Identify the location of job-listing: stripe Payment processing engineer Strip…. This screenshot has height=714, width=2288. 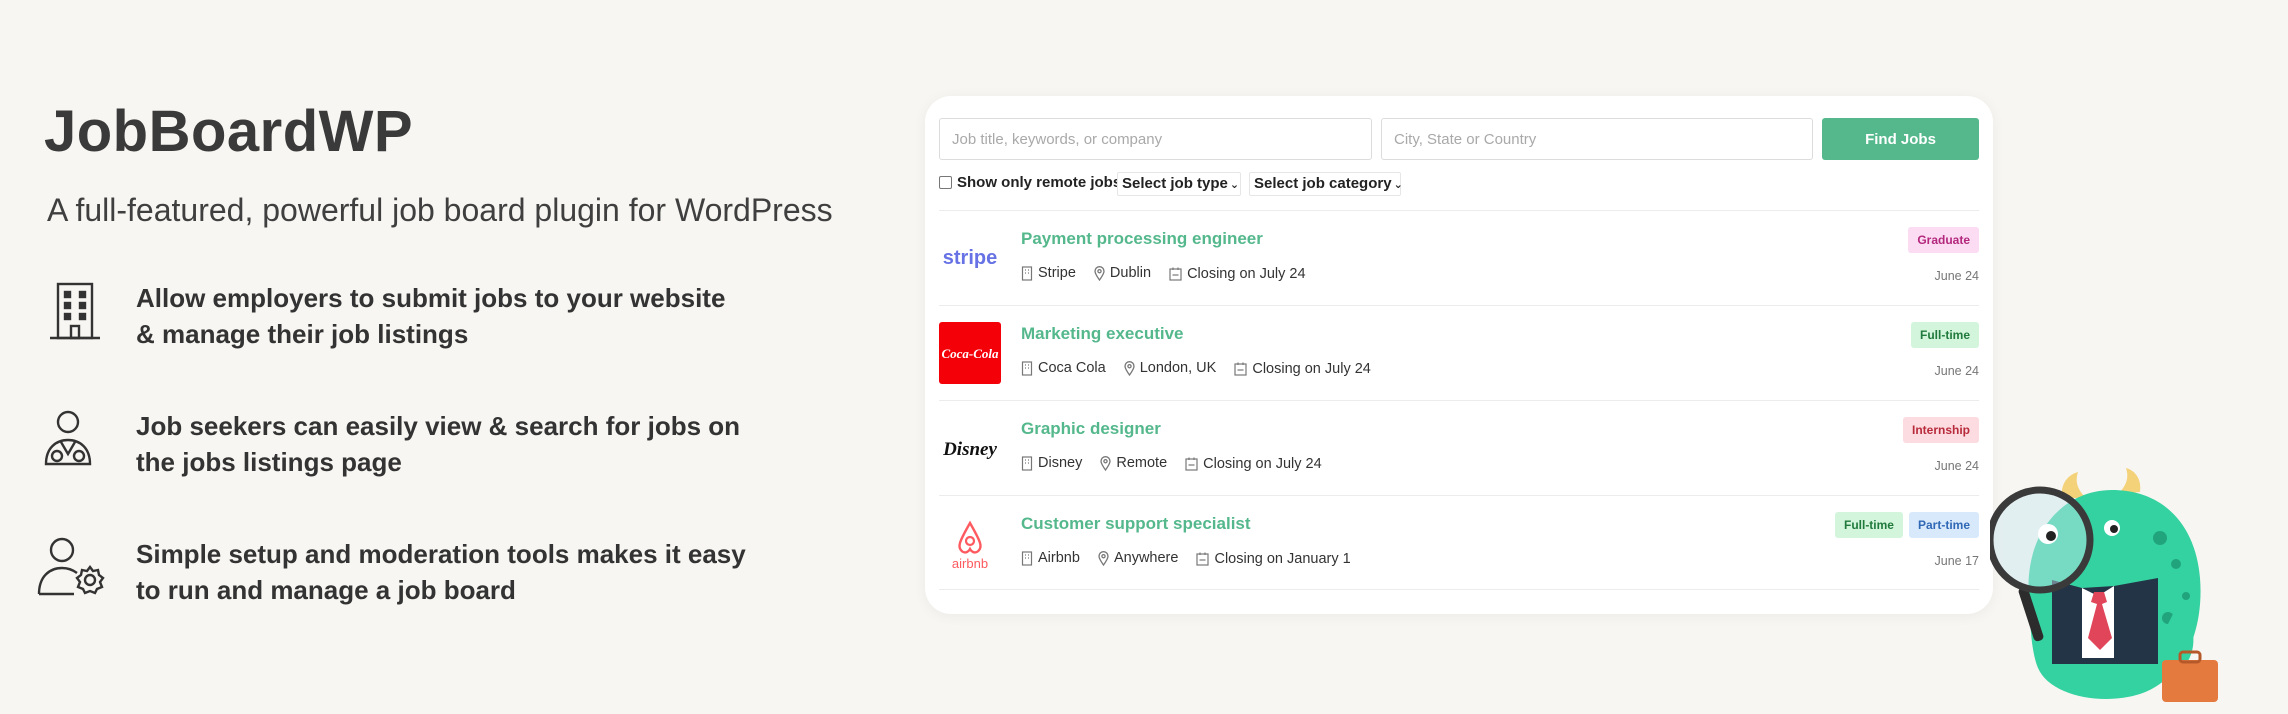
(1459, 257).